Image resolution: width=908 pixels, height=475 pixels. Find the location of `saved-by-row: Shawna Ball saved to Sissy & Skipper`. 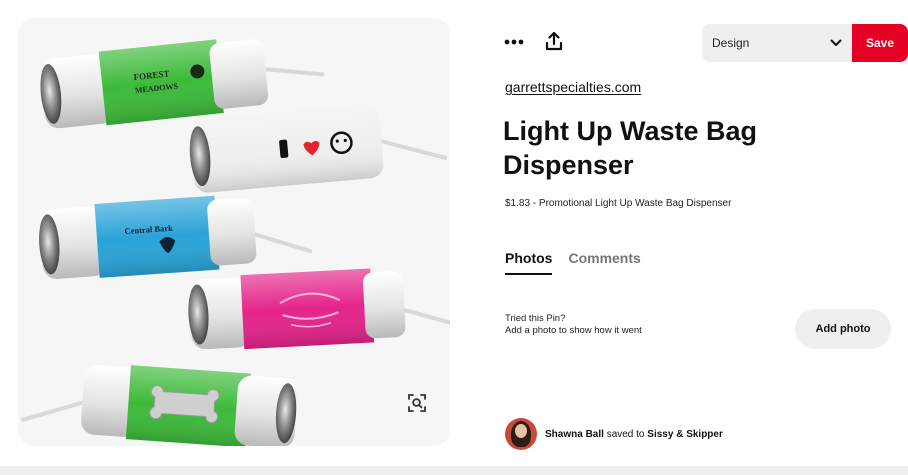

saved-by-row: Shawna Ball saved to Sissy & Skipper is located at coordinates (614, 434).